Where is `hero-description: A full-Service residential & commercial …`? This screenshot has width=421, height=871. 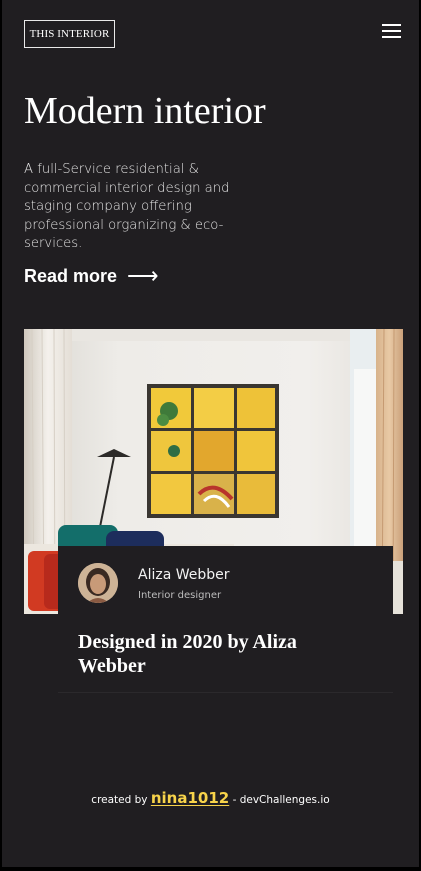
hero-description: A full-Service residential & commercial … is located at coordinates (127, 206).